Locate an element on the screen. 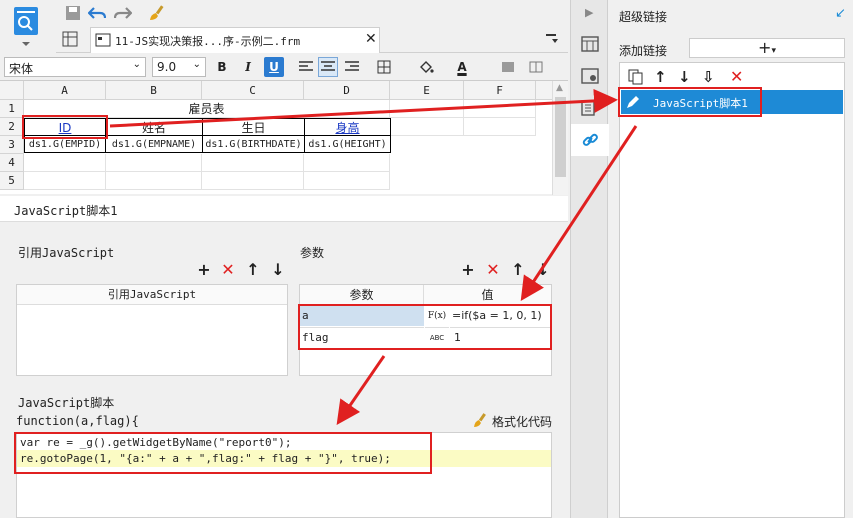 This screenshot has width=853, height=518. formula-cell: ds1.G(BIRTHDATE) is located at coordinates (253, 144).